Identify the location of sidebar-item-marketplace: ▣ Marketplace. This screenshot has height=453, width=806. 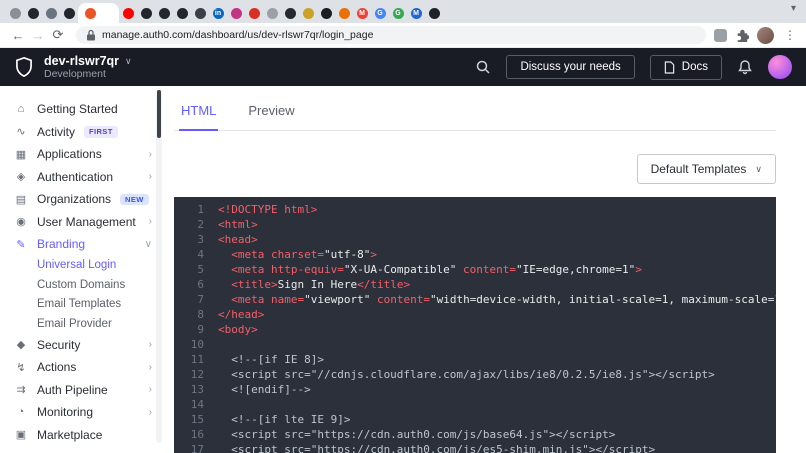
(82, 435).